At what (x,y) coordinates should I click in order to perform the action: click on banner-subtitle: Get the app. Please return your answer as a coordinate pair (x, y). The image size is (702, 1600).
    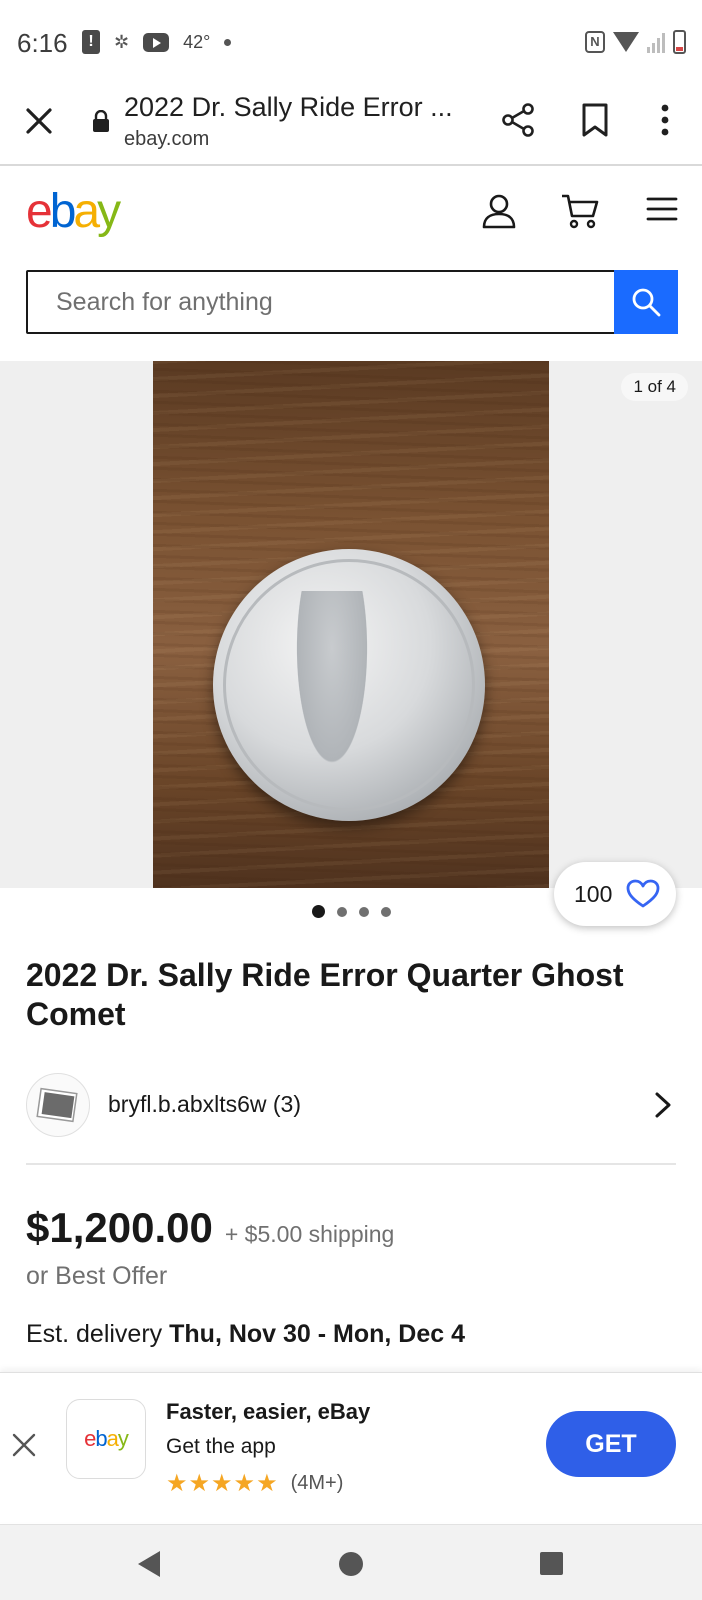
    Looking at the image, I should click on (221, 1446).